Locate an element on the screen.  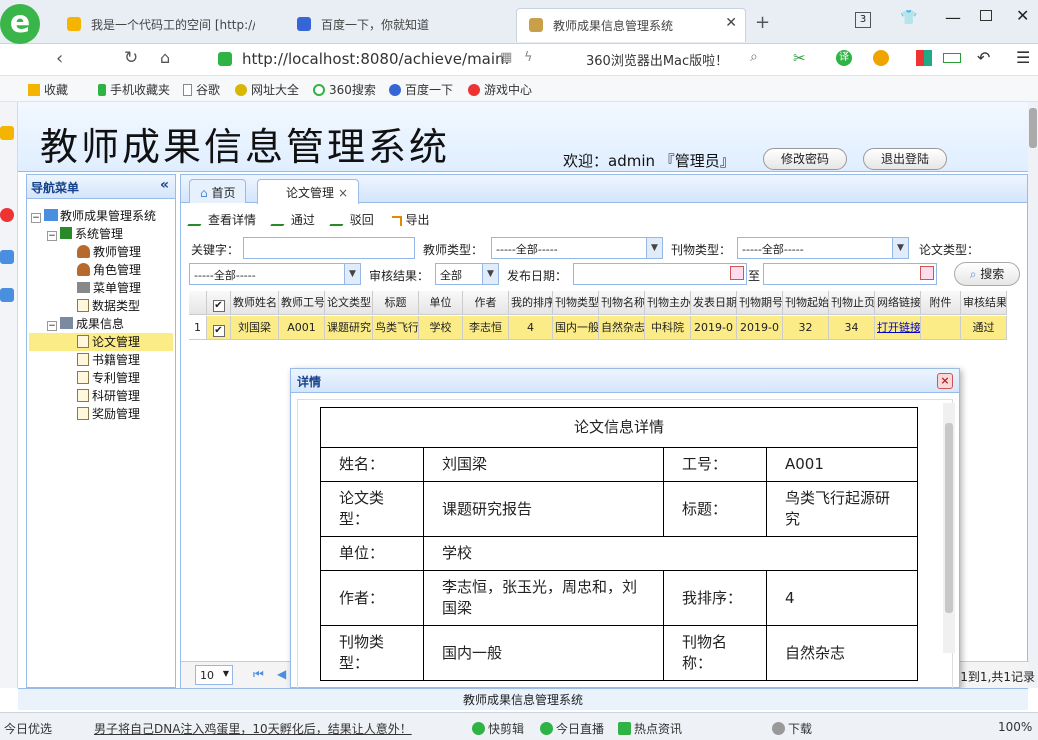
logout-button: 退出登陆 is located at coordinates (905, 159).